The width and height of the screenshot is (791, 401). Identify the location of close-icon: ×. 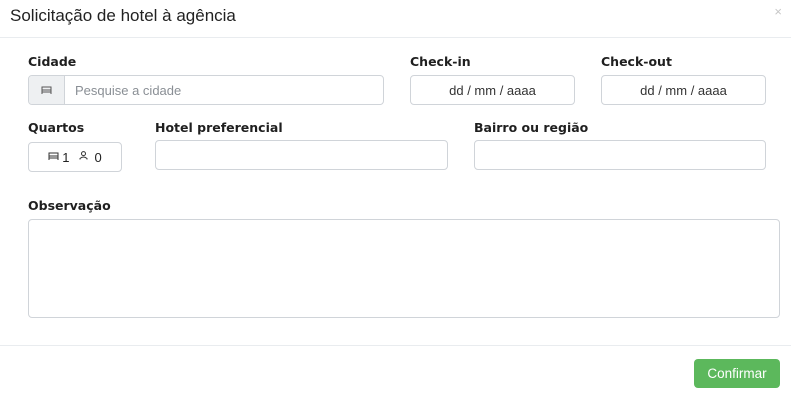
(778, 11).